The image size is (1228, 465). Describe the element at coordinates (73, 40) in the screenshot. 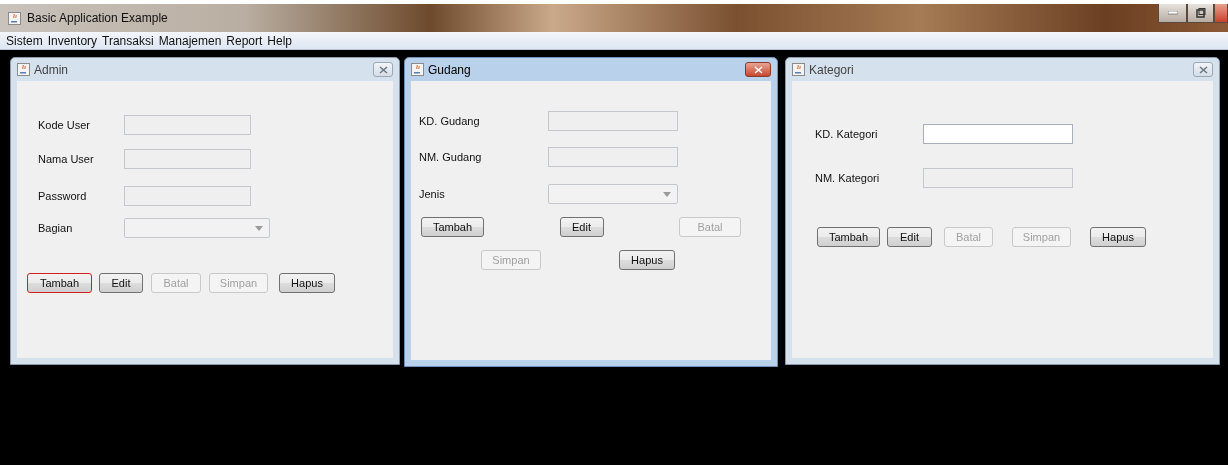

I see `menu-item: Inventory` at that location.